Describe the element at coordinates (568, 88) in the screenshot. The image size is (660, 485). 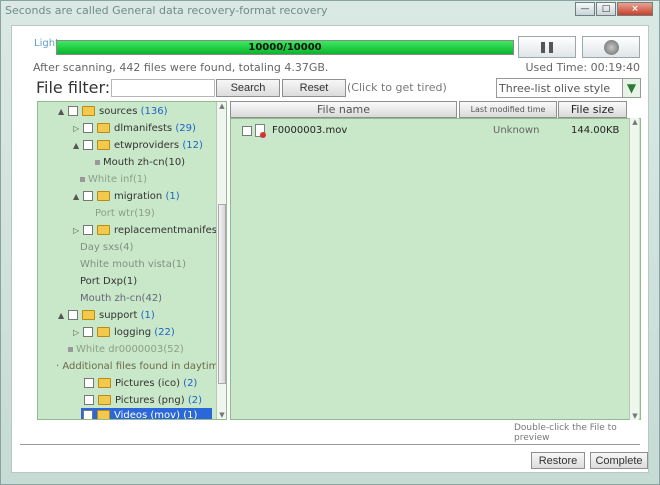
I see `style-select: Three-list olive style ▼` at that location.